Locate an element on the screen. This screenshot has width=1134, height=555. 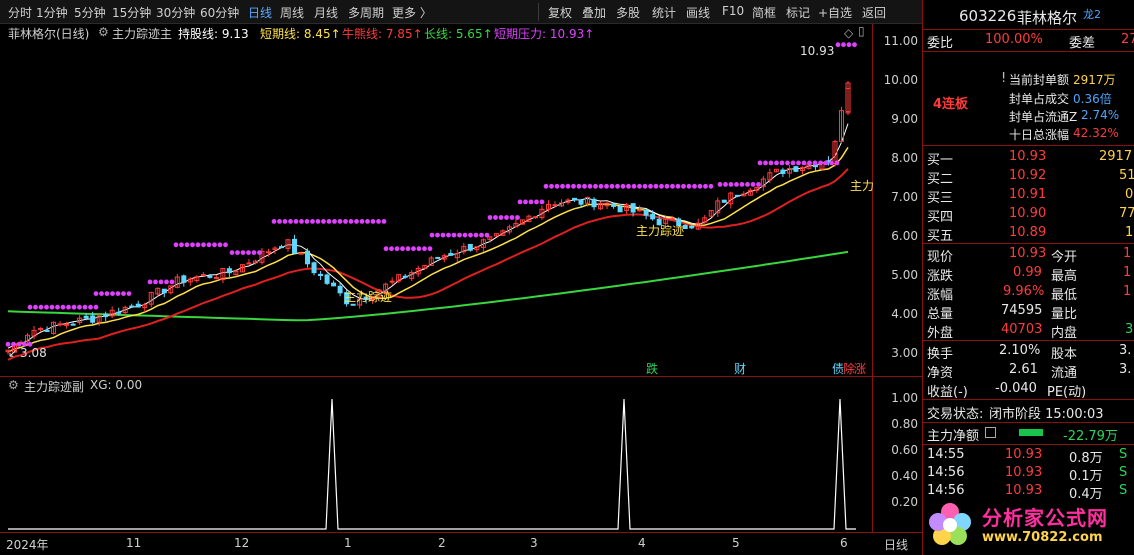
quote-label: 涨跌 is located at coordinates (940, 276).